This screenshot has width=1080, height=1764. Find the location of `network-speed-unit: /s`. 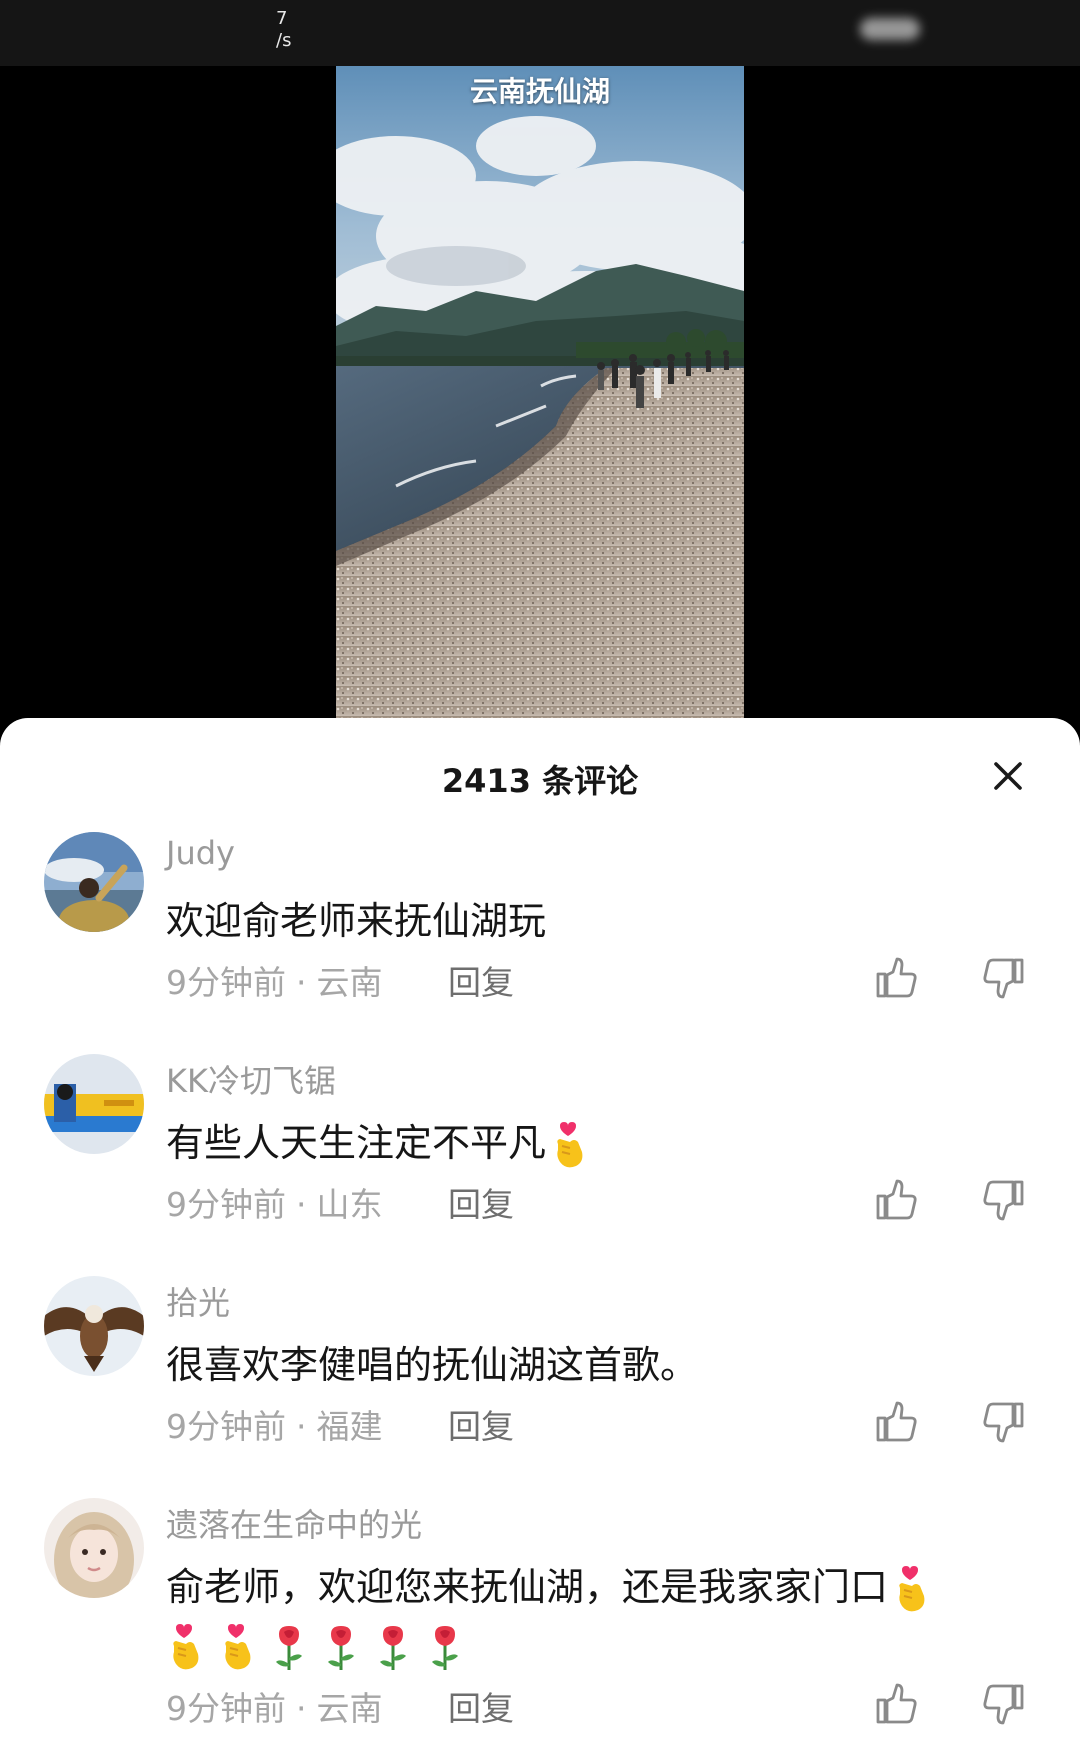

network-speed-unit: /s is located at coordinates (284, 40).